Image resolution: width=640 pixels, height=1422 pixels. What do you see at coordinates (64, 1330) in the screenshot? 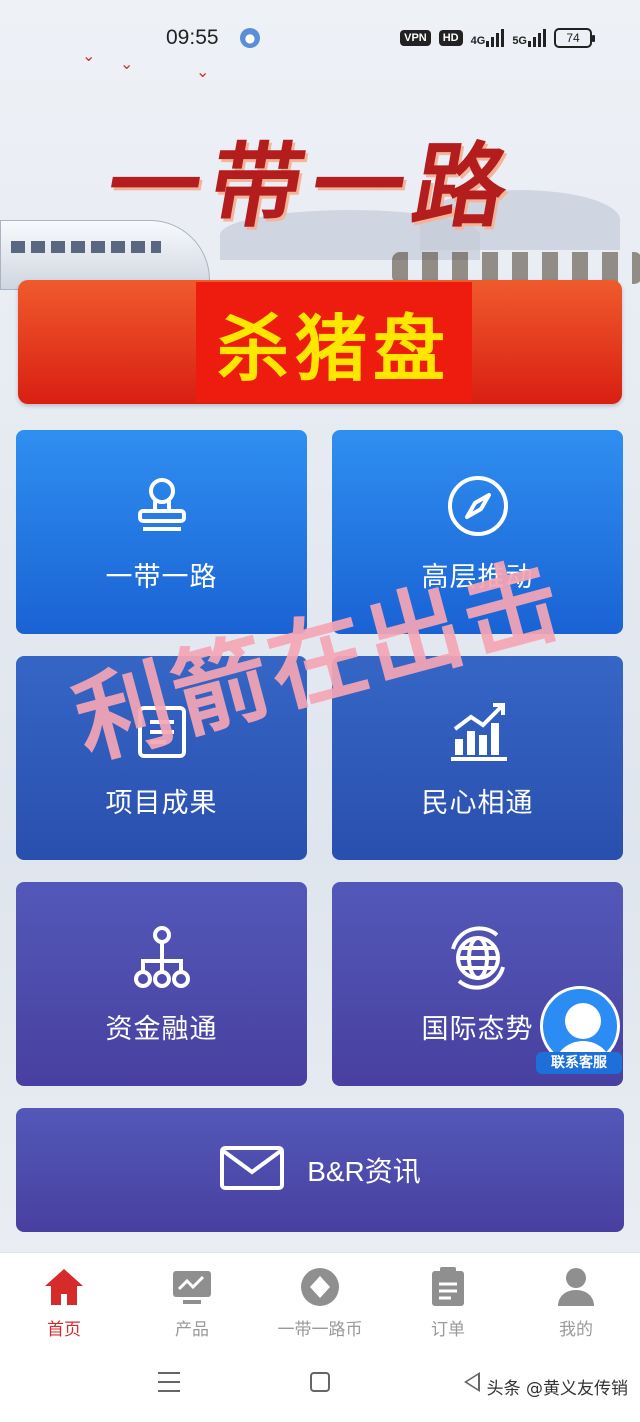
I see `nav-label: 首页` at bounding box center [64, 1330].